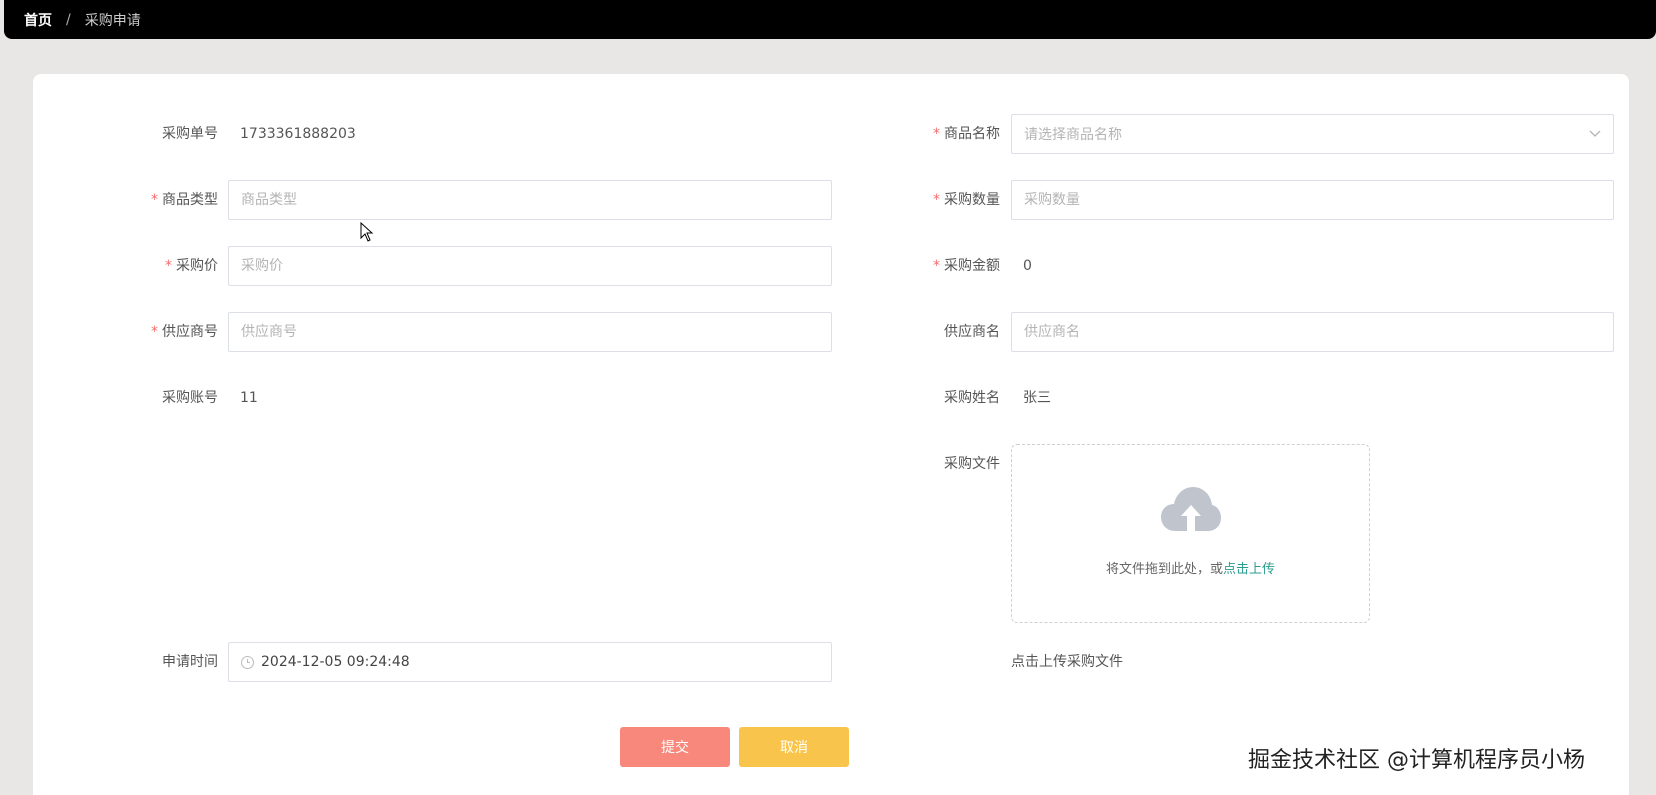 Image resolution: width=1656 pixels, height=795 pixels. I want to click on file-upload-dropzone: 将文件拖到此处，或点击上传, so click(1190, 533).